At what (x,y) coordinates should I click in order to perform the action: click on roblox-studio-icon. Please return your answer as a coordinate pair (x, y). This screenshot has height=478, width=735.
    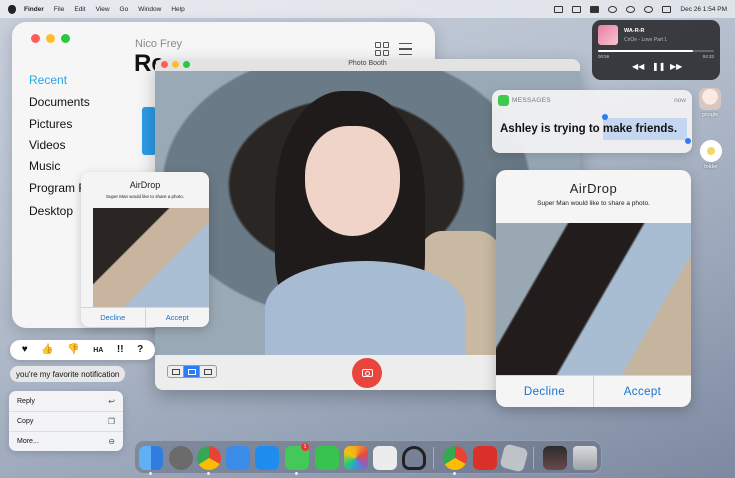
    Looking at the image, I should click on (485, 458).